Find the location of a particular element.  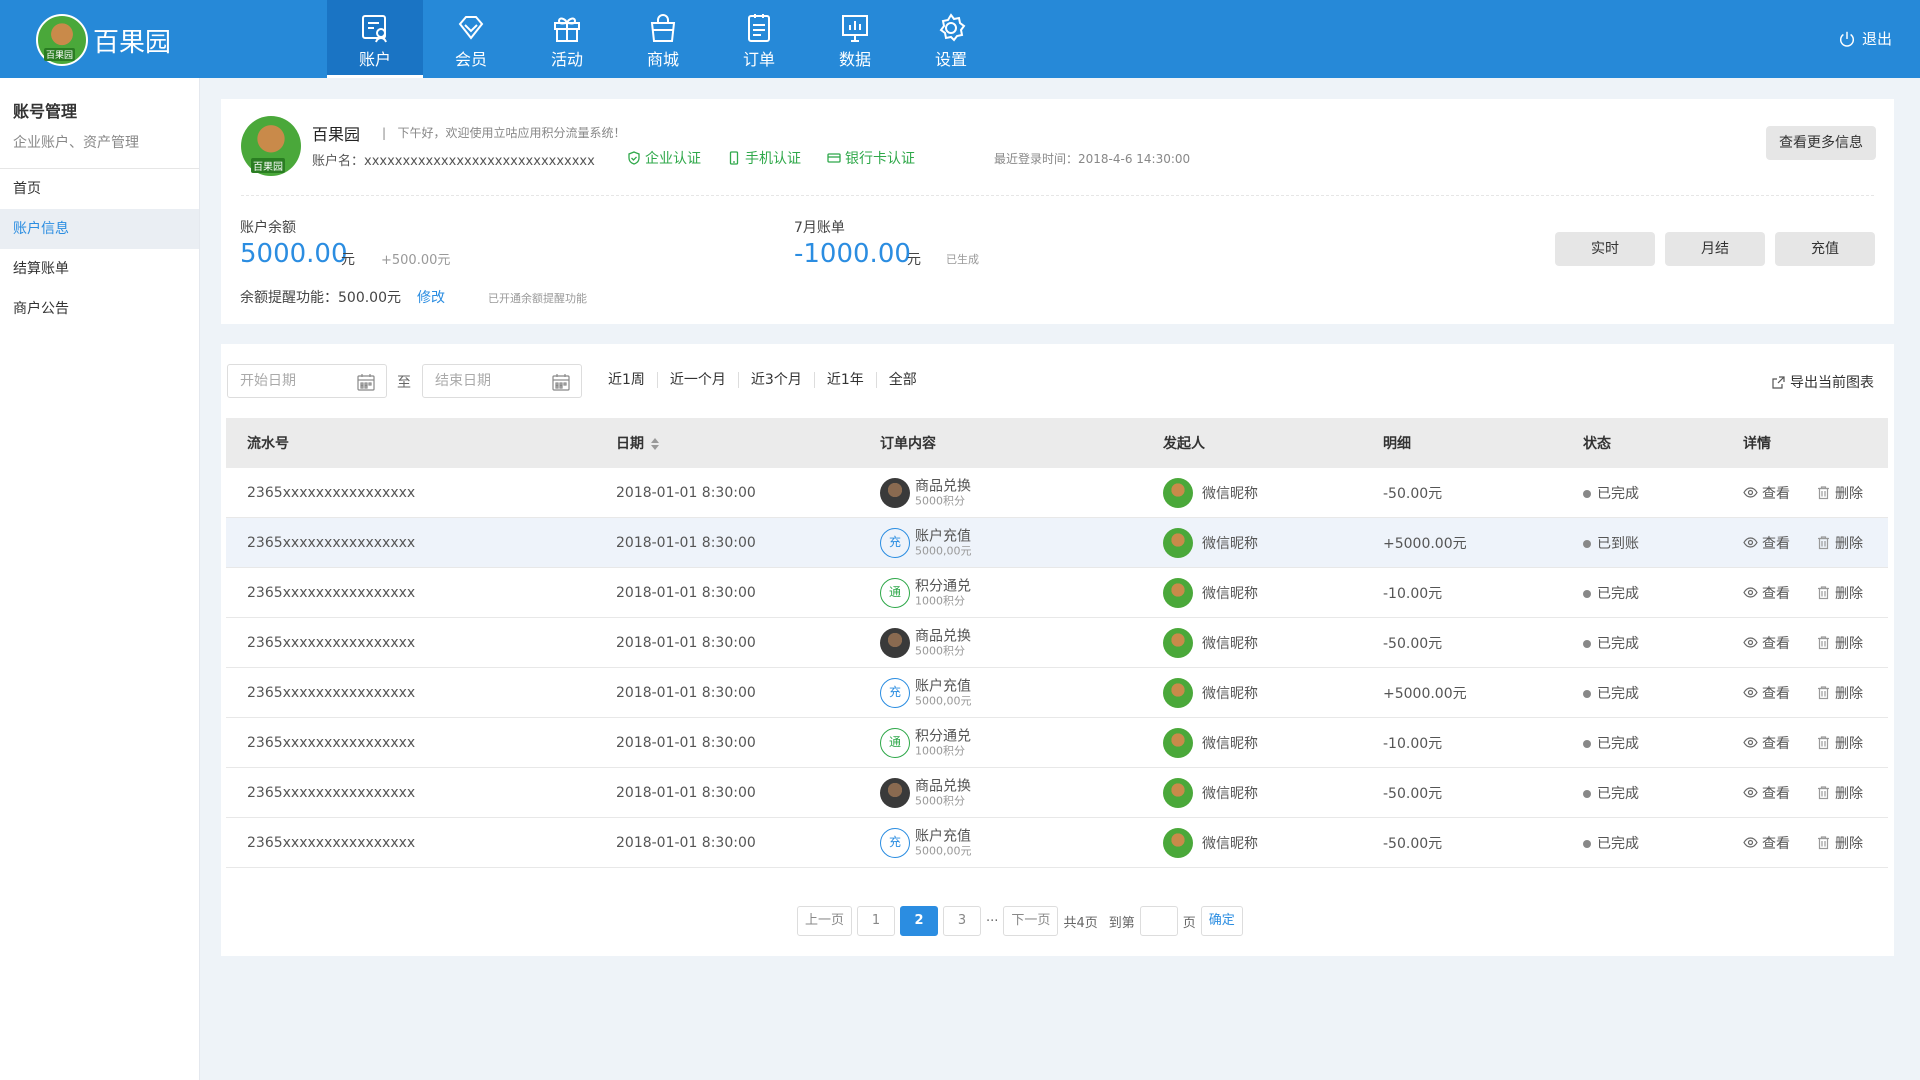

bill-unit: 元 is located at coordinates (914, 260).